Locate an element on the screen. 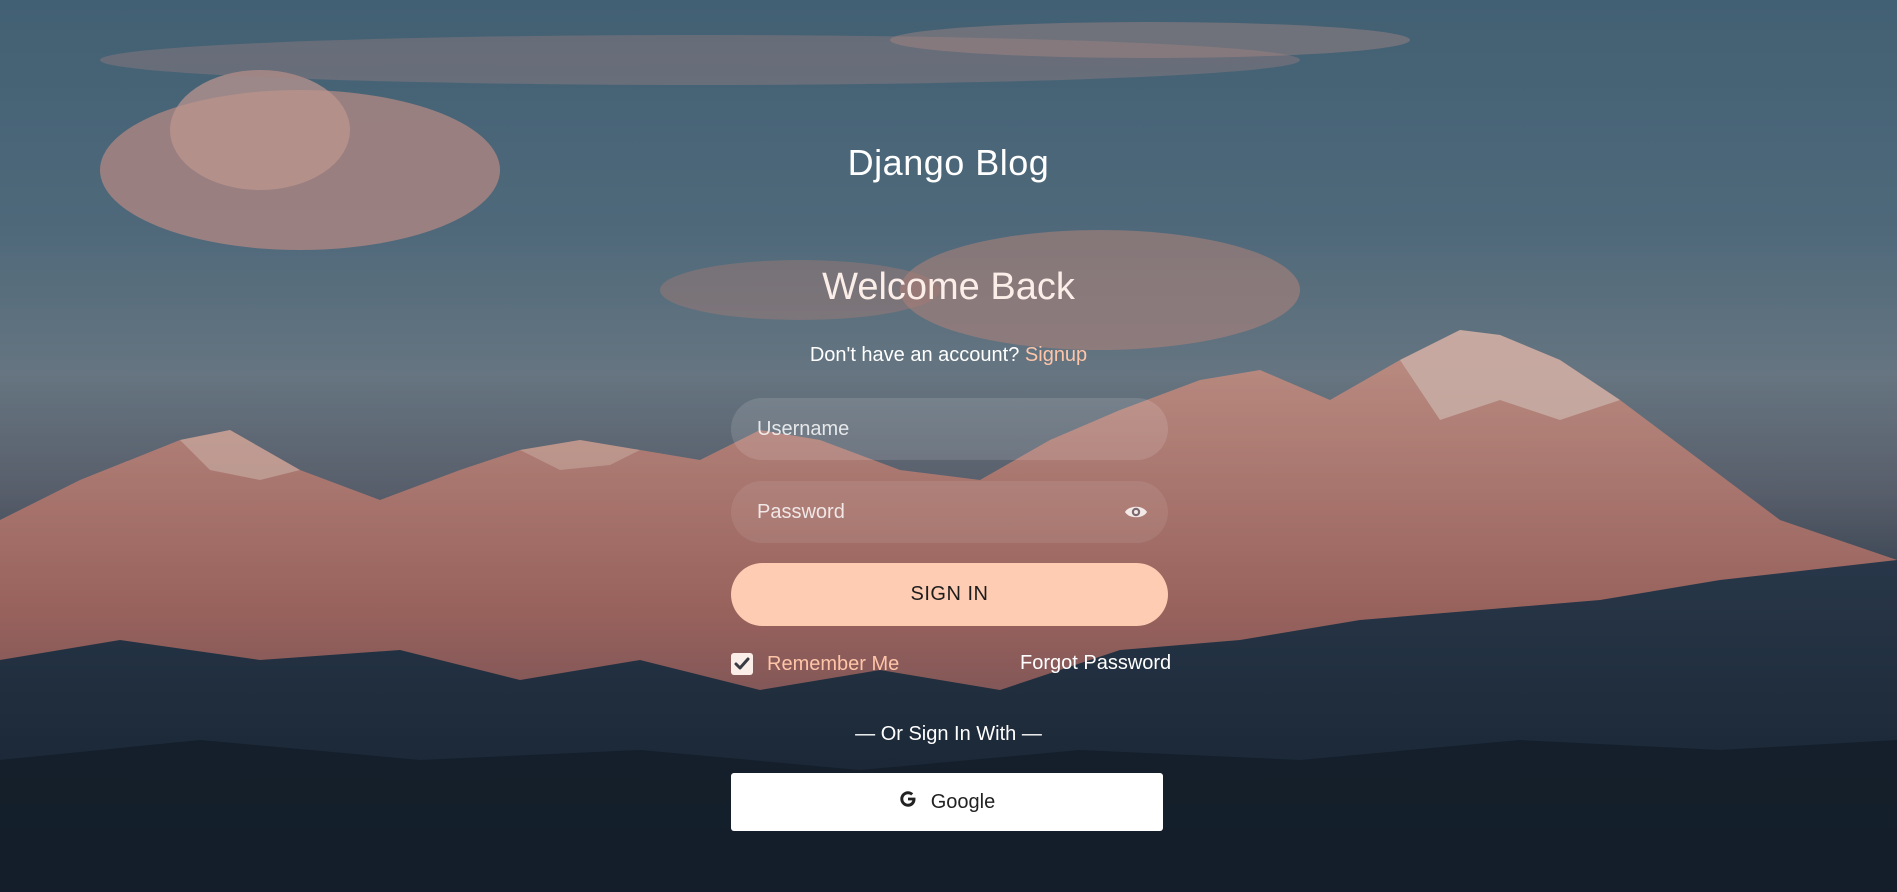  username-input is located at coordinates (949, 429).